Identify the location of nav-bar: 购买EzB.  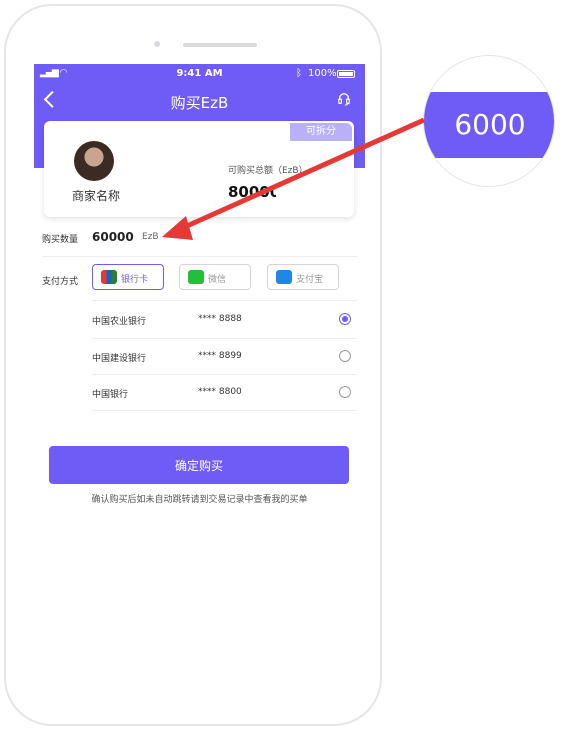
(199, 102).